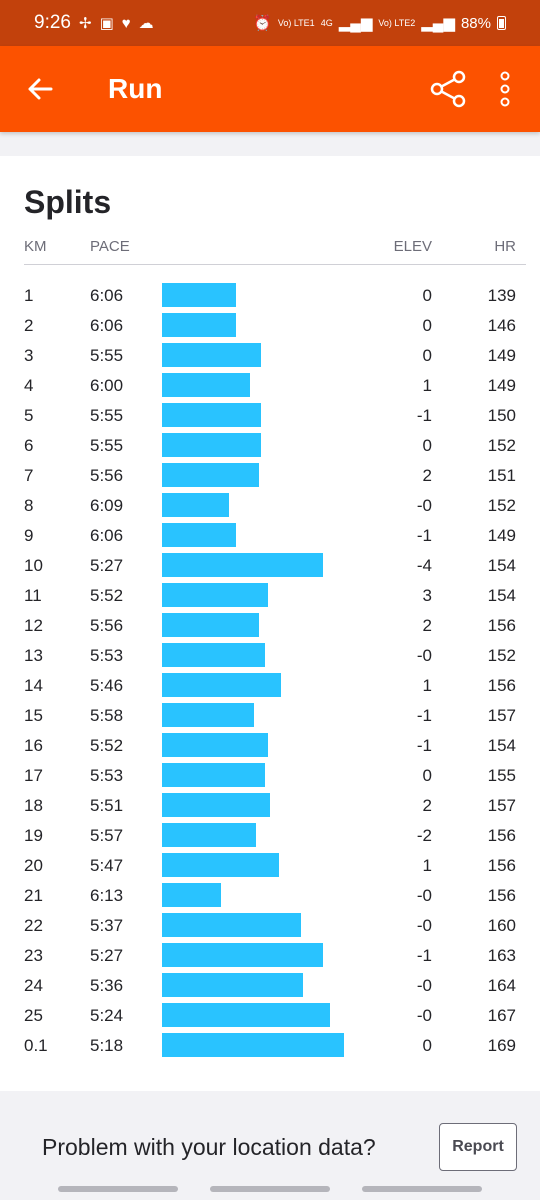 The image size is (540, 1200). Describe the element at coordinates (33, 895) in the screenshot. I see `split-km: 21` at that location.